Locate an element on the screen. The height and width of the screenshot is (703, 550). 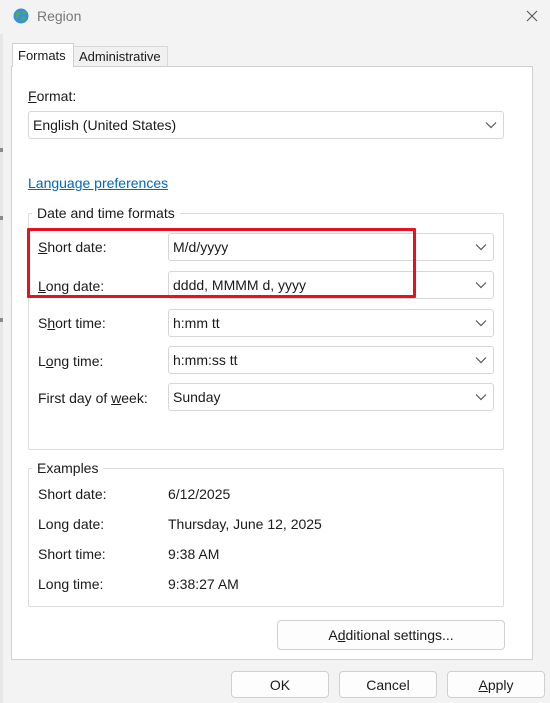
apply-button: Apply is located at coordinates (496, 684).